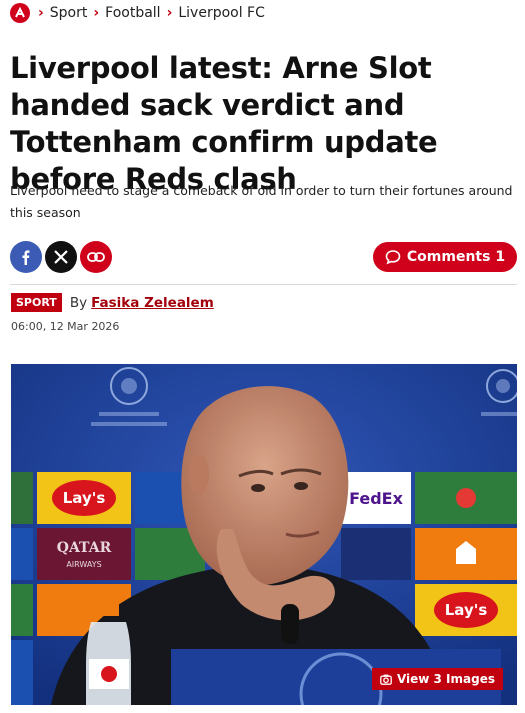 The height and width of the screenshot is (713, 525). I want to click on speech-bubble-icon, so click(393, 257).